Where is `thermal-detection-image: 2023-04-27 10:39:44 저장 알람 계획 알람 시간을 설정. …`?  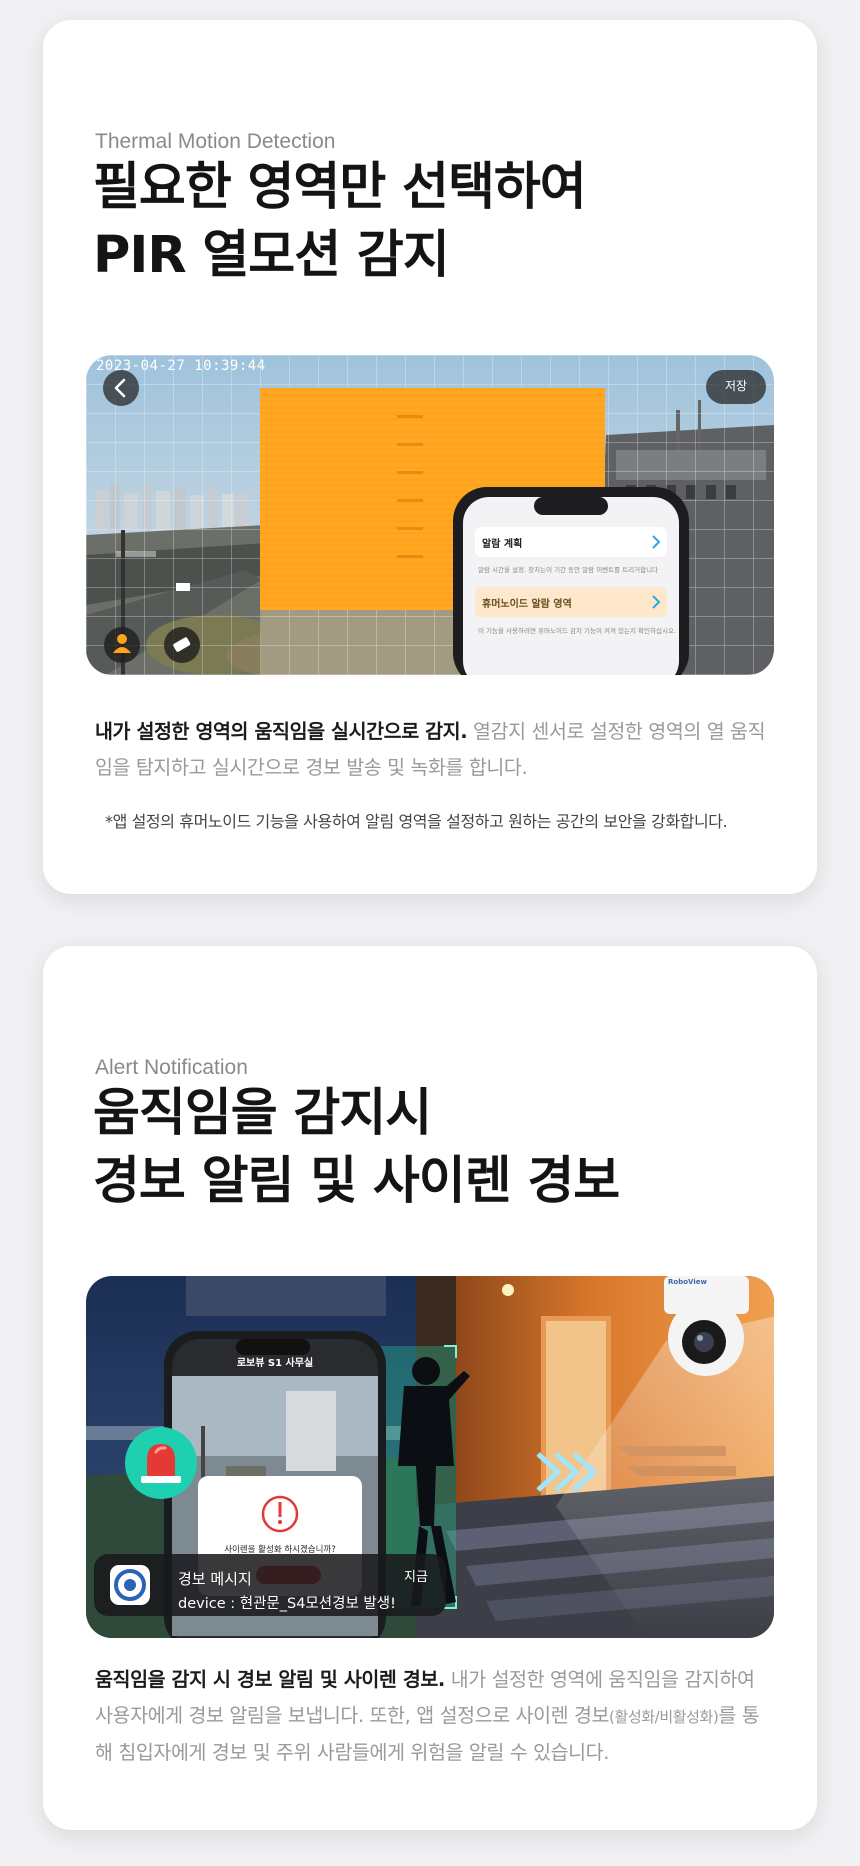 thermal-detection-image: 2023-04-27 10:39:44 저장 알람 계획 알람 시간을 설정. … is located at coordinates (430, 515).